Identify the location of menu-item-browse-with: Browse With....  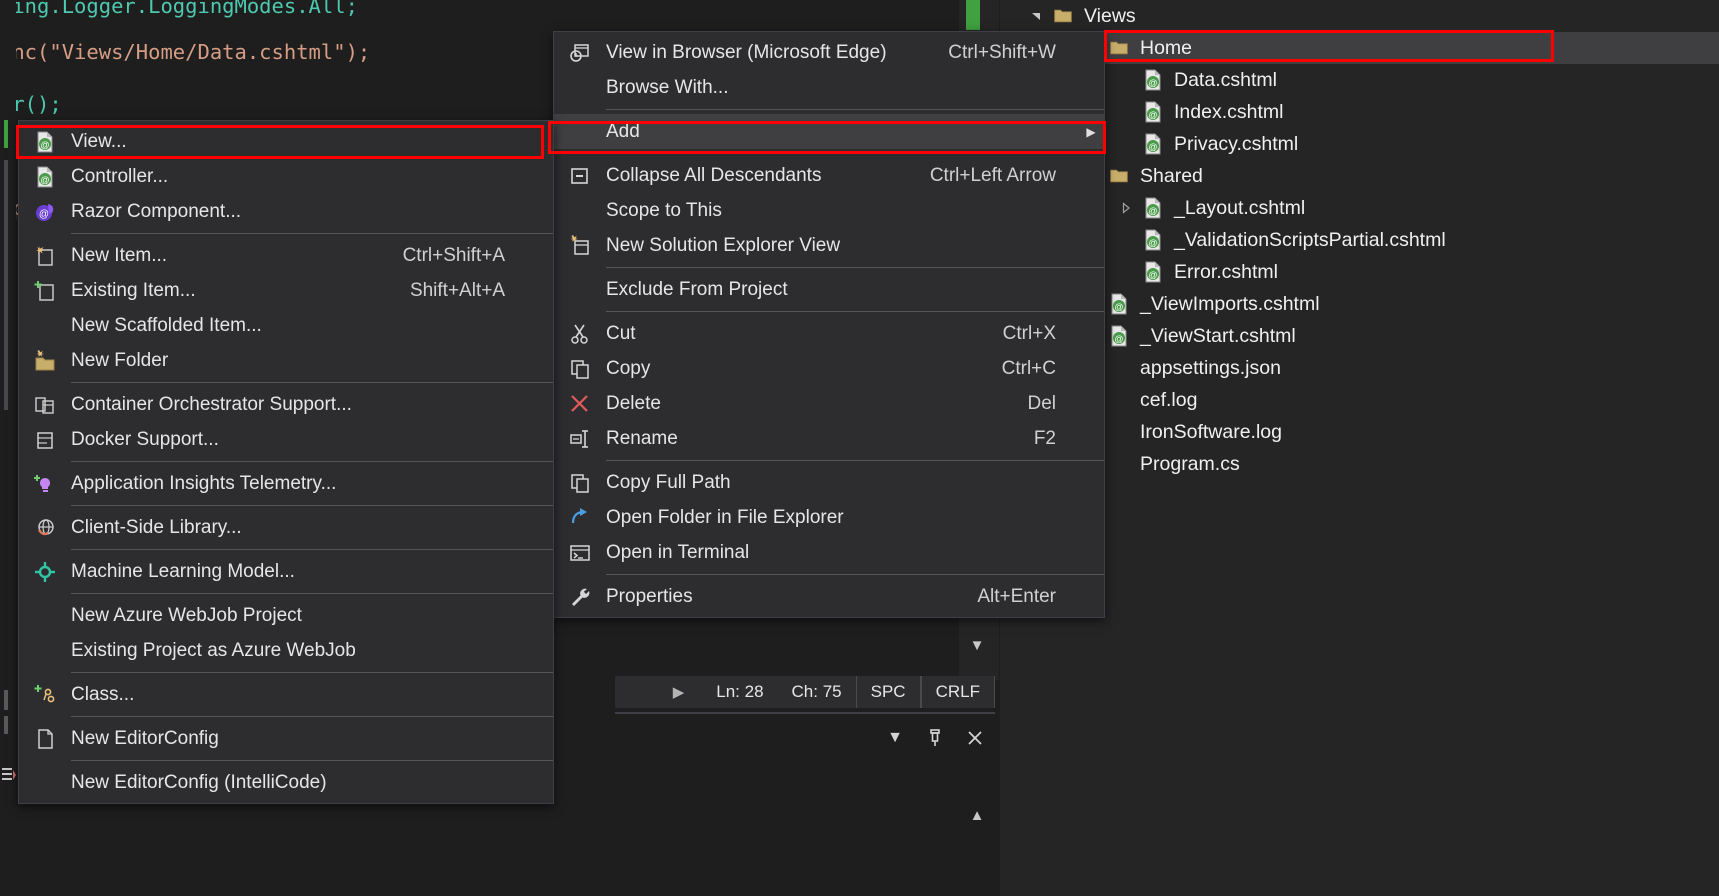
(829, 87).